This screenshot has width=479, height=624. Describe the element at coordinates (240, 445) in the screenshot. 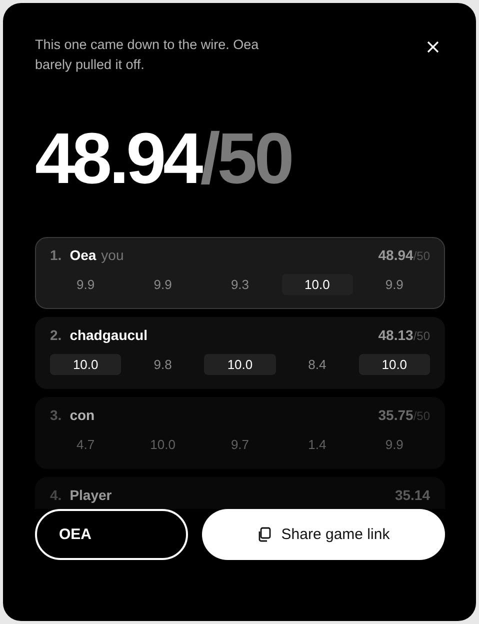

I see `round-score: 9.7` at that location.